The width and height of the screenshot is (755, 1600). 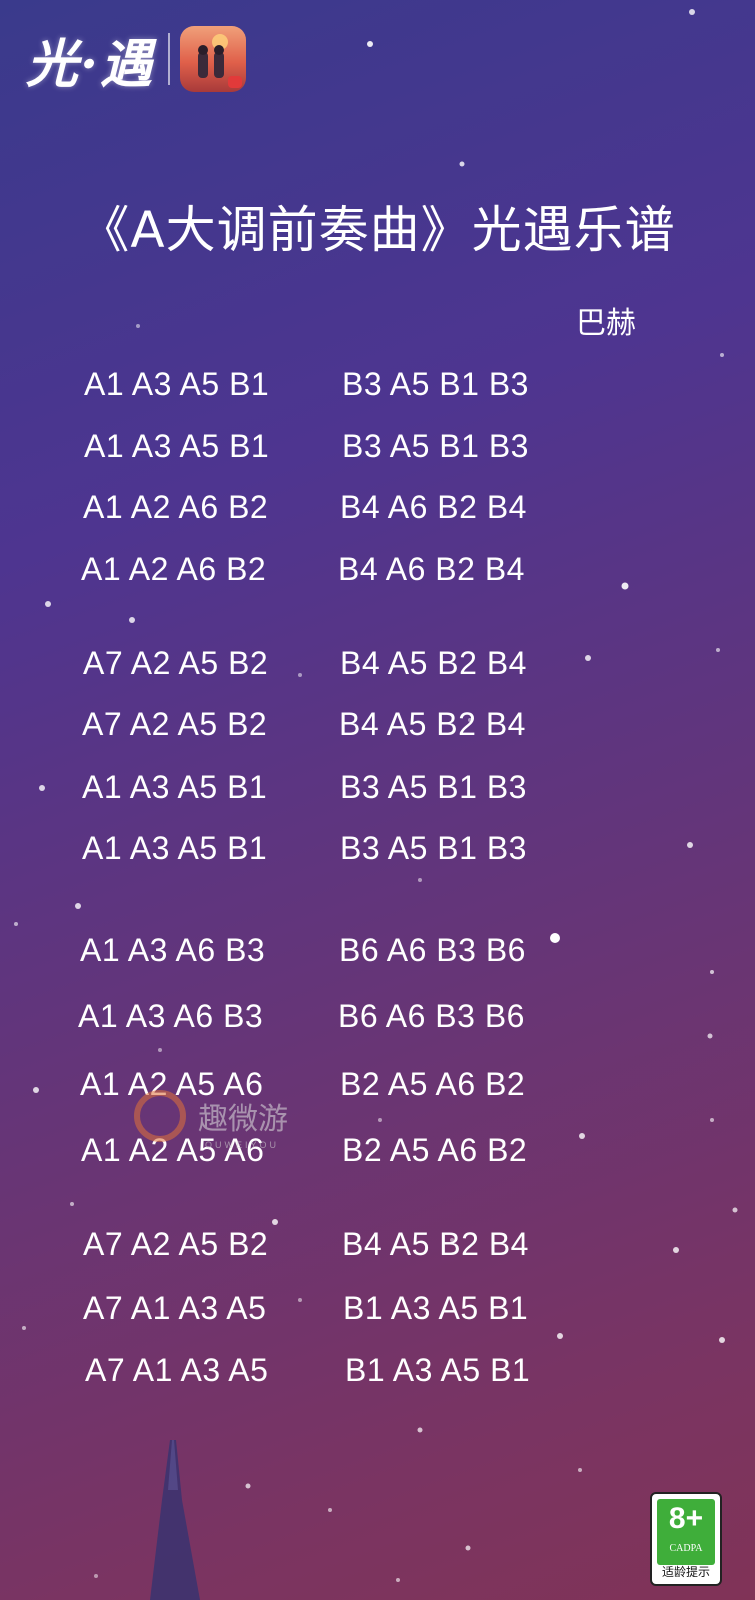 What do you see at coordinates (90, 64) in the screenshot?
I see `logo-text: 光·遇` at bounding box center [90, 64].